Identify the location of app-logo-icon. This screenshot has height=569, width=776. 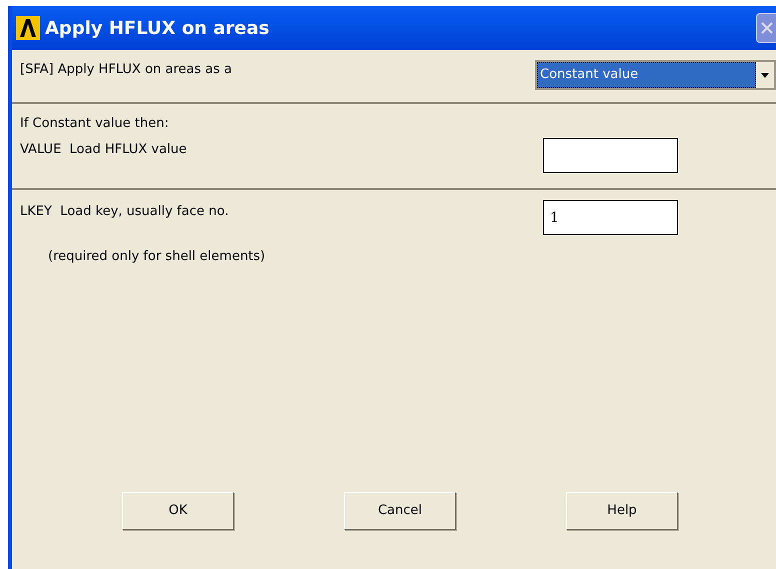
(28, 28).